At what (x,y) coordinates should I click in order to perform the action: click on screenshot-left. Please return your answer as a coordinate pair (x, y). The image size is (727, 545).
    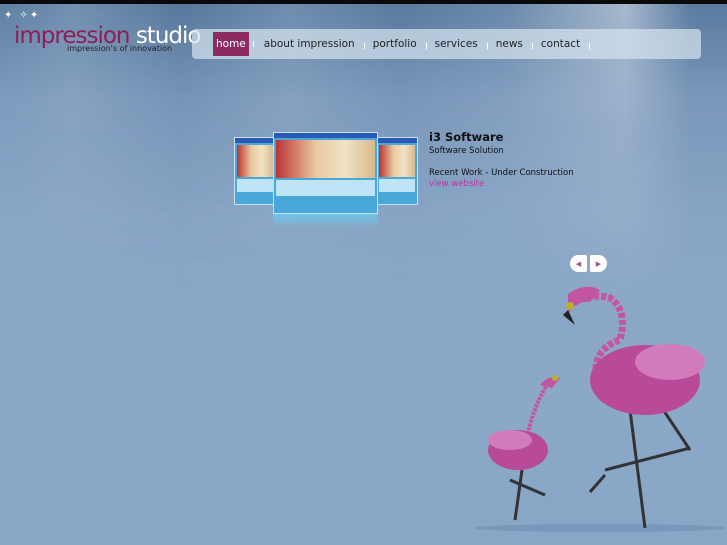
    Looking at the image, I should click on (255, 171).